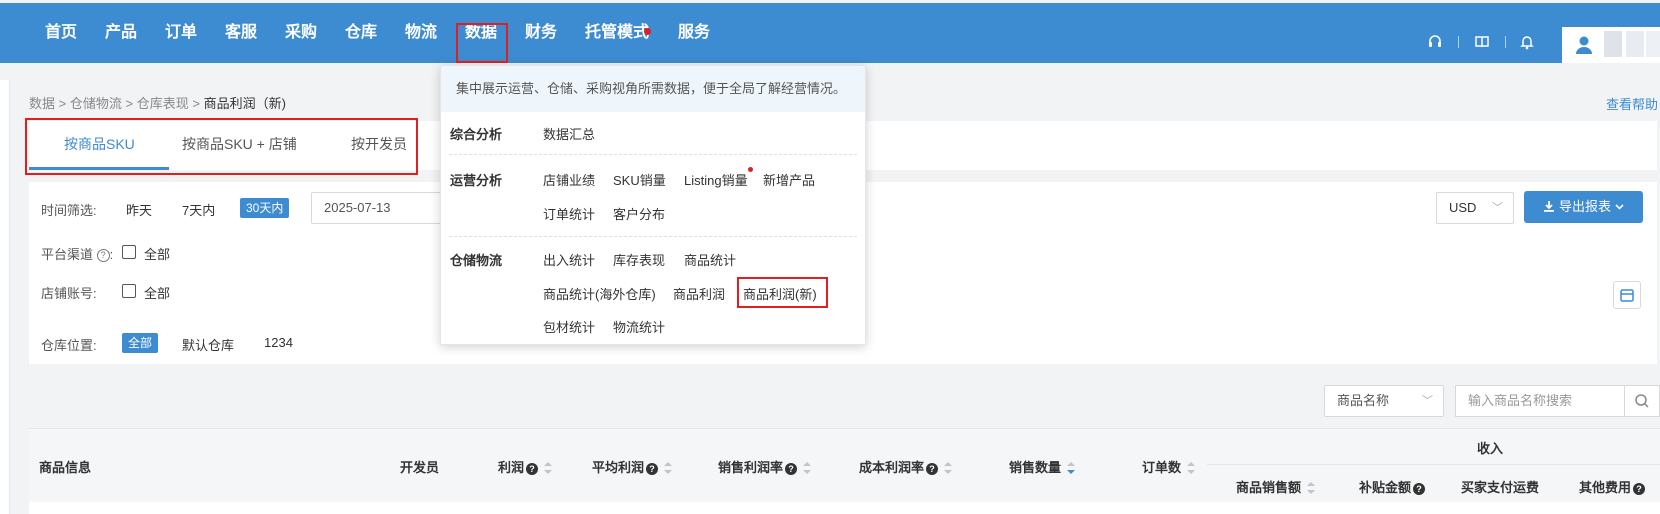  I want to click on column-cost-margin: 成本利润率?, so click(906, 466).